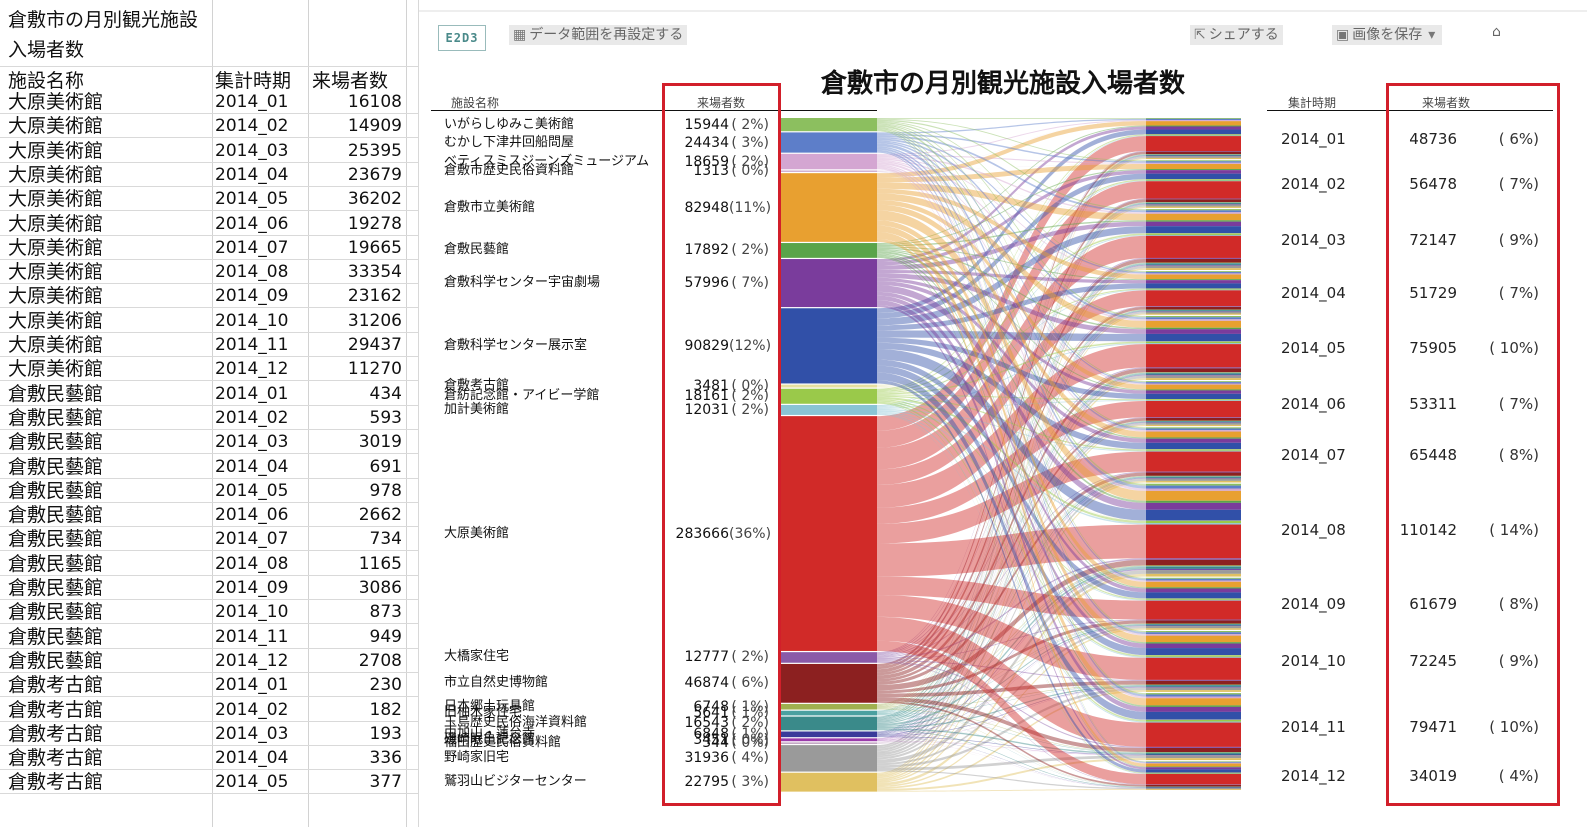  Describe the element at coordinates (251, 296) in the screenshot. I see `cell-period: 2014_09` at that location.